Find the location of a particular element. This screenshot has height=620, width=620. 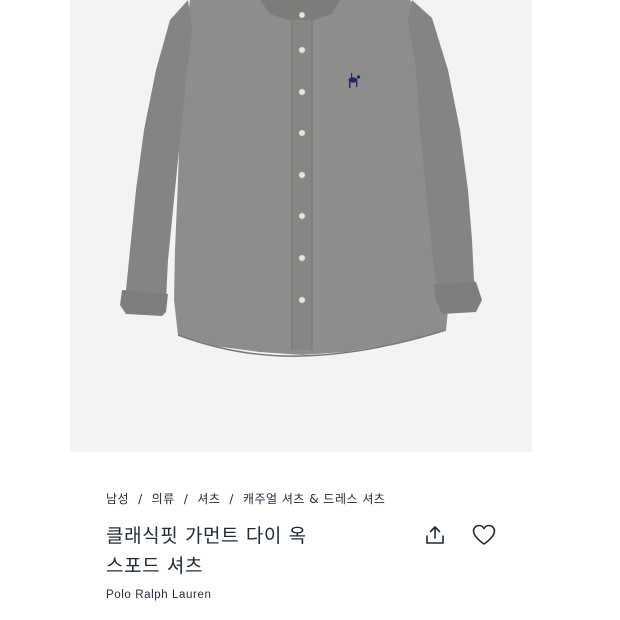

share-button is located at coordinates (435, 535).